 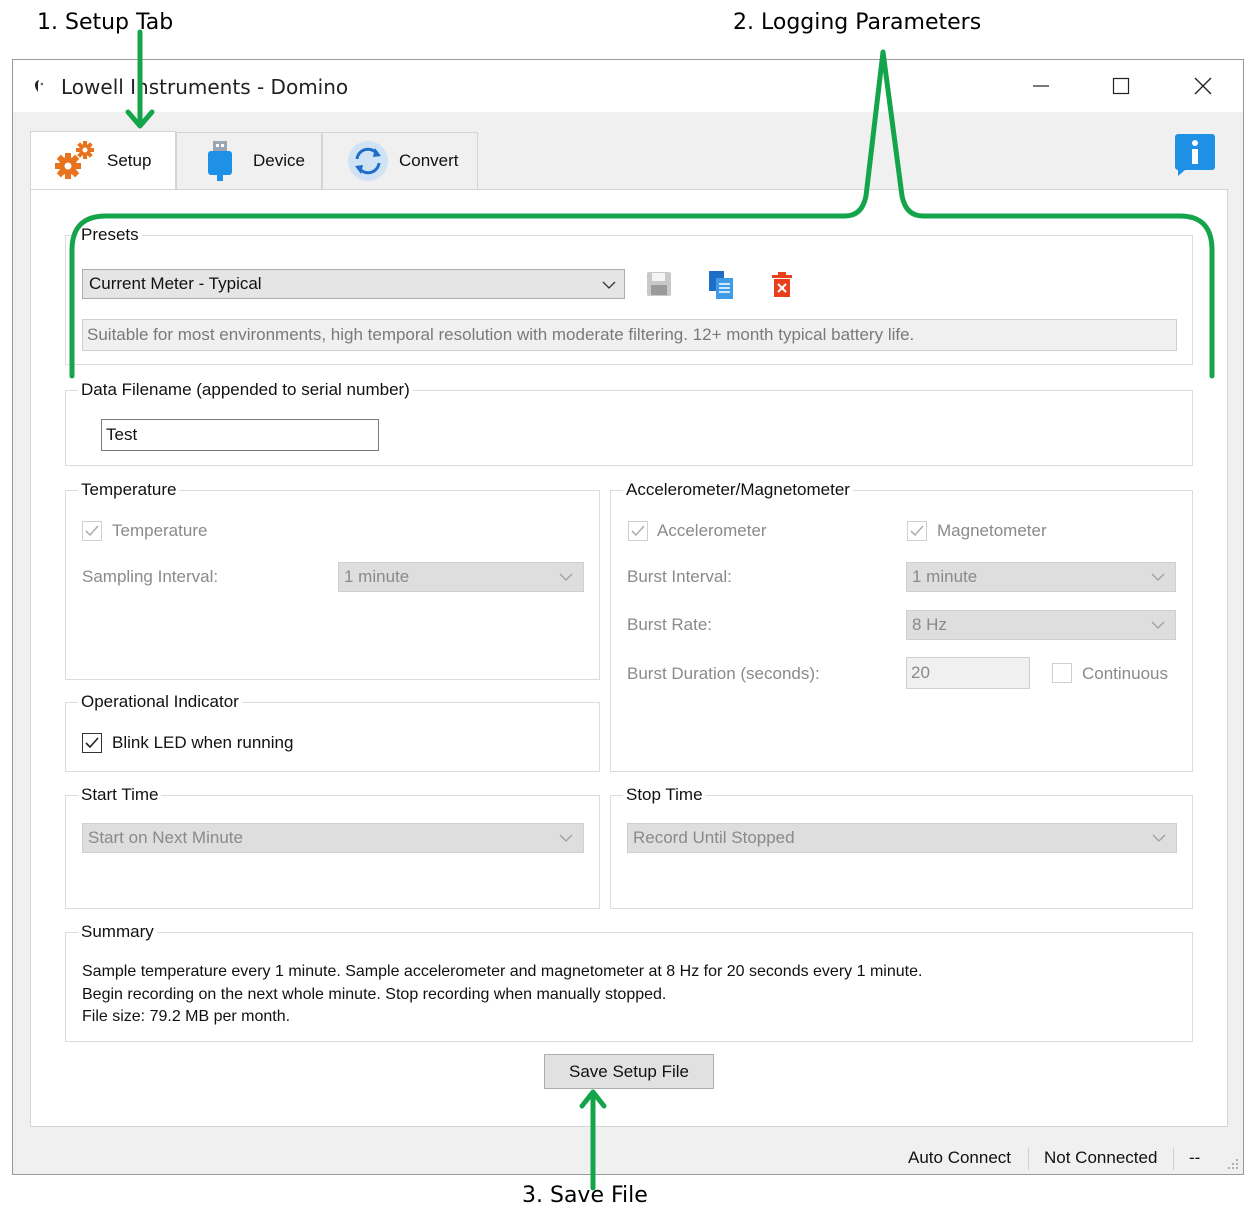 What do you see at coordinates (129, 160) in the screenshot?
I see `tab-label: Setup` at bounding box center [129, 160].